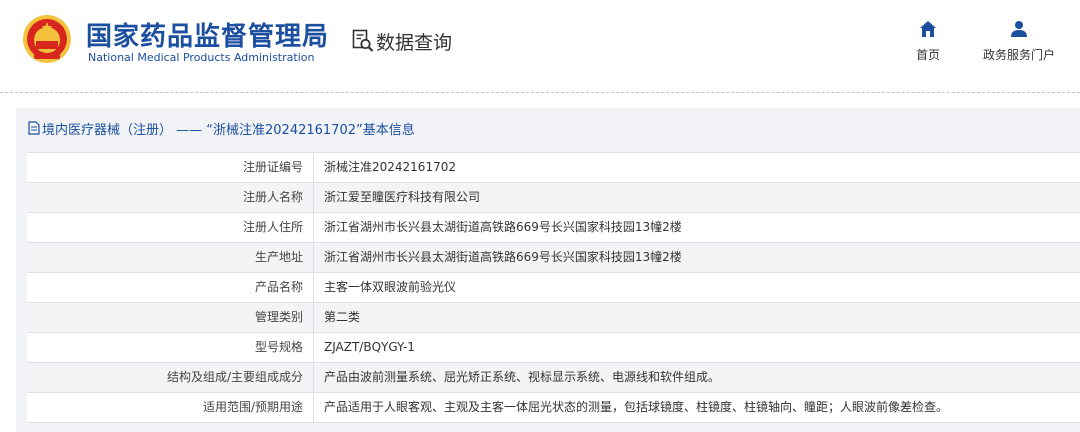  Describe the element at coordinates (170, 257) in the screenshot. I see `field-label: 生产地址` at that location.